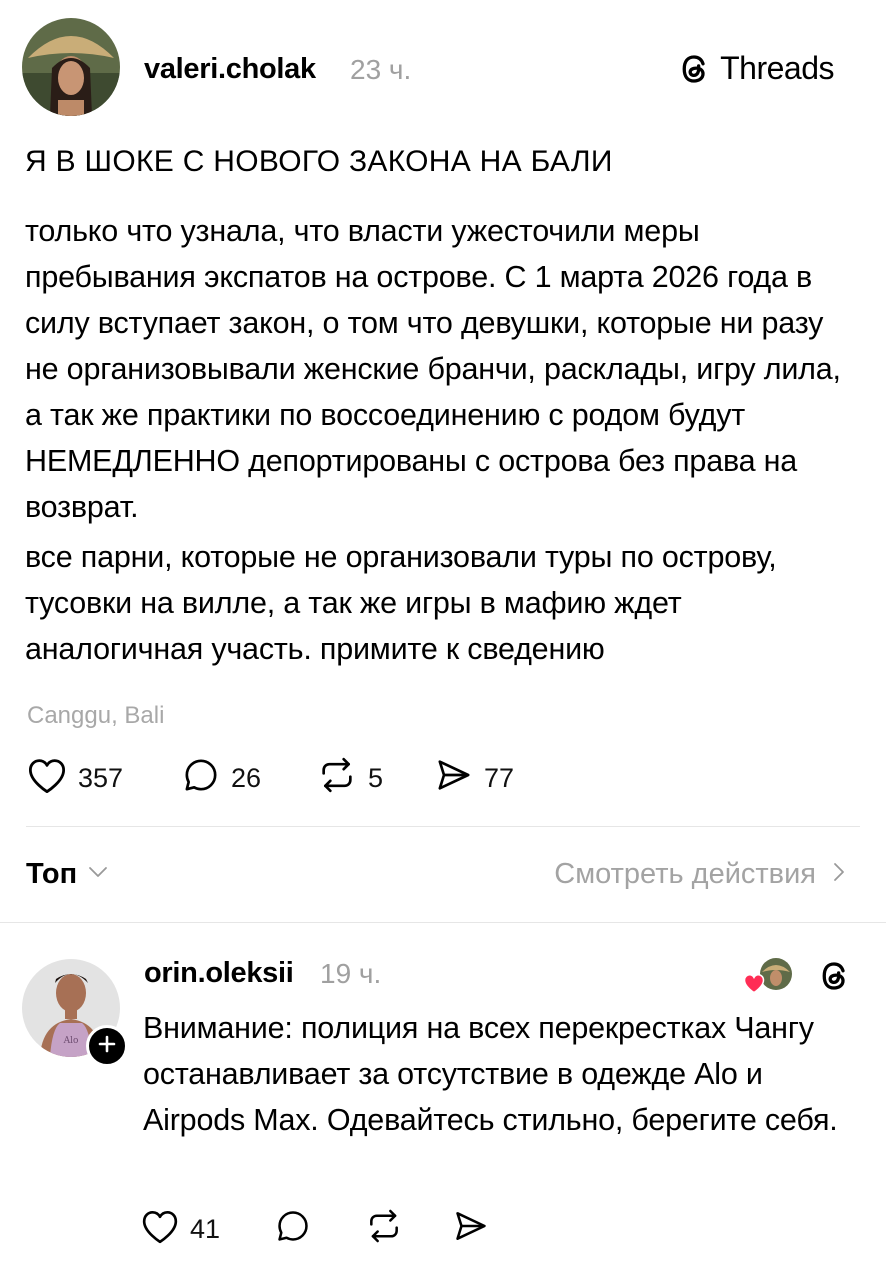 This screenshot has width=886, height=1280. I want to click on like-count: 357, so click(101, 778).